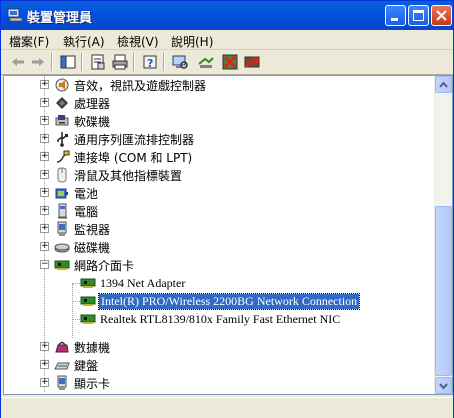 This screenshot has height=418, width=454. I want to click on mouse-icon, so click(62, 175).